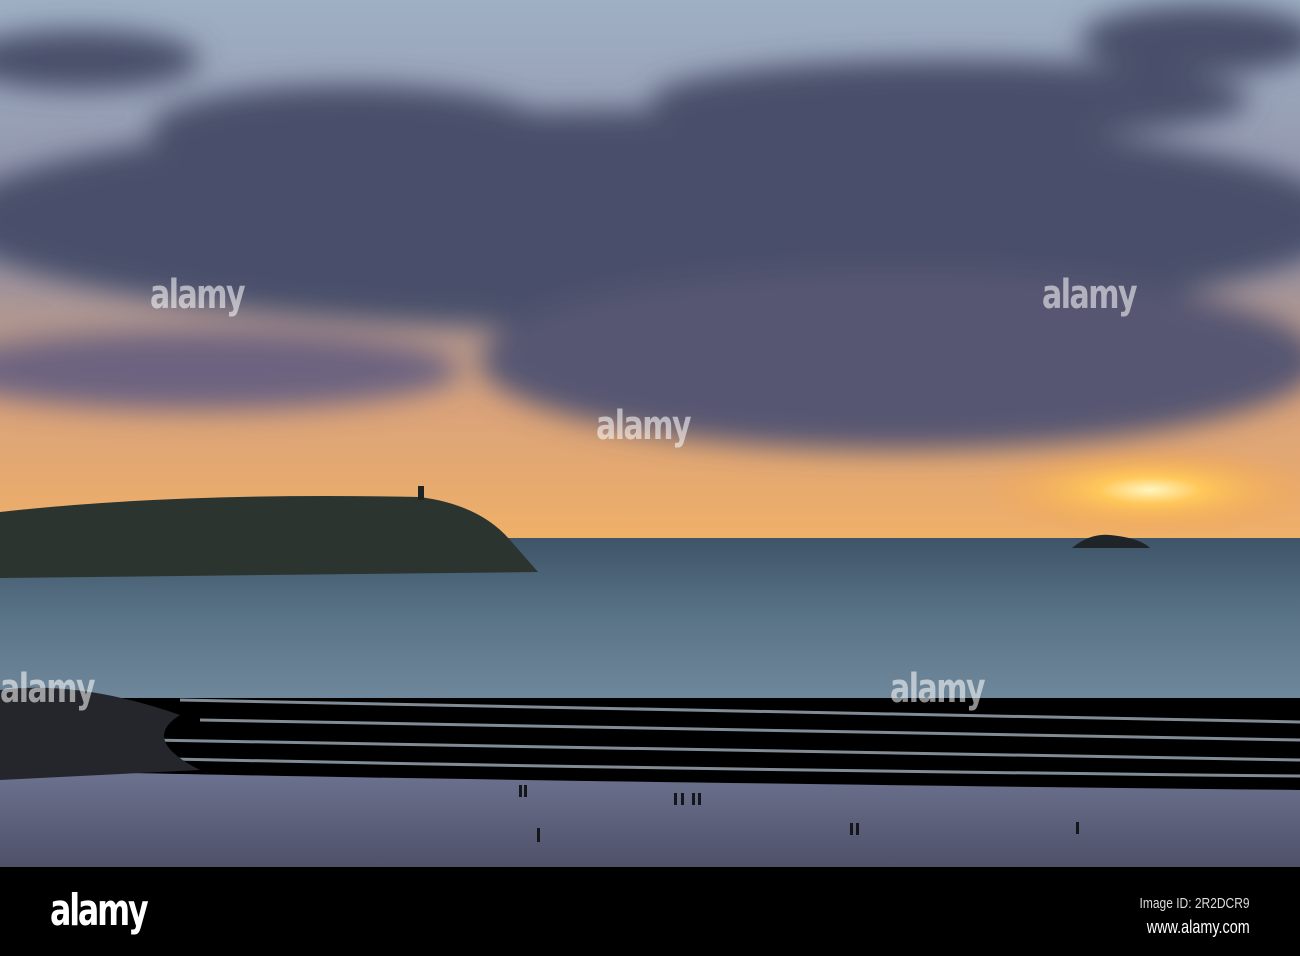 Image resolution: width=1300 pixels, height=956 pixels. Describe the element at coordinates (650, 911) in the screenshot. I see `footer-bar: alamy Image ID: 2R2DCR9 www.alamy.com` at that location.